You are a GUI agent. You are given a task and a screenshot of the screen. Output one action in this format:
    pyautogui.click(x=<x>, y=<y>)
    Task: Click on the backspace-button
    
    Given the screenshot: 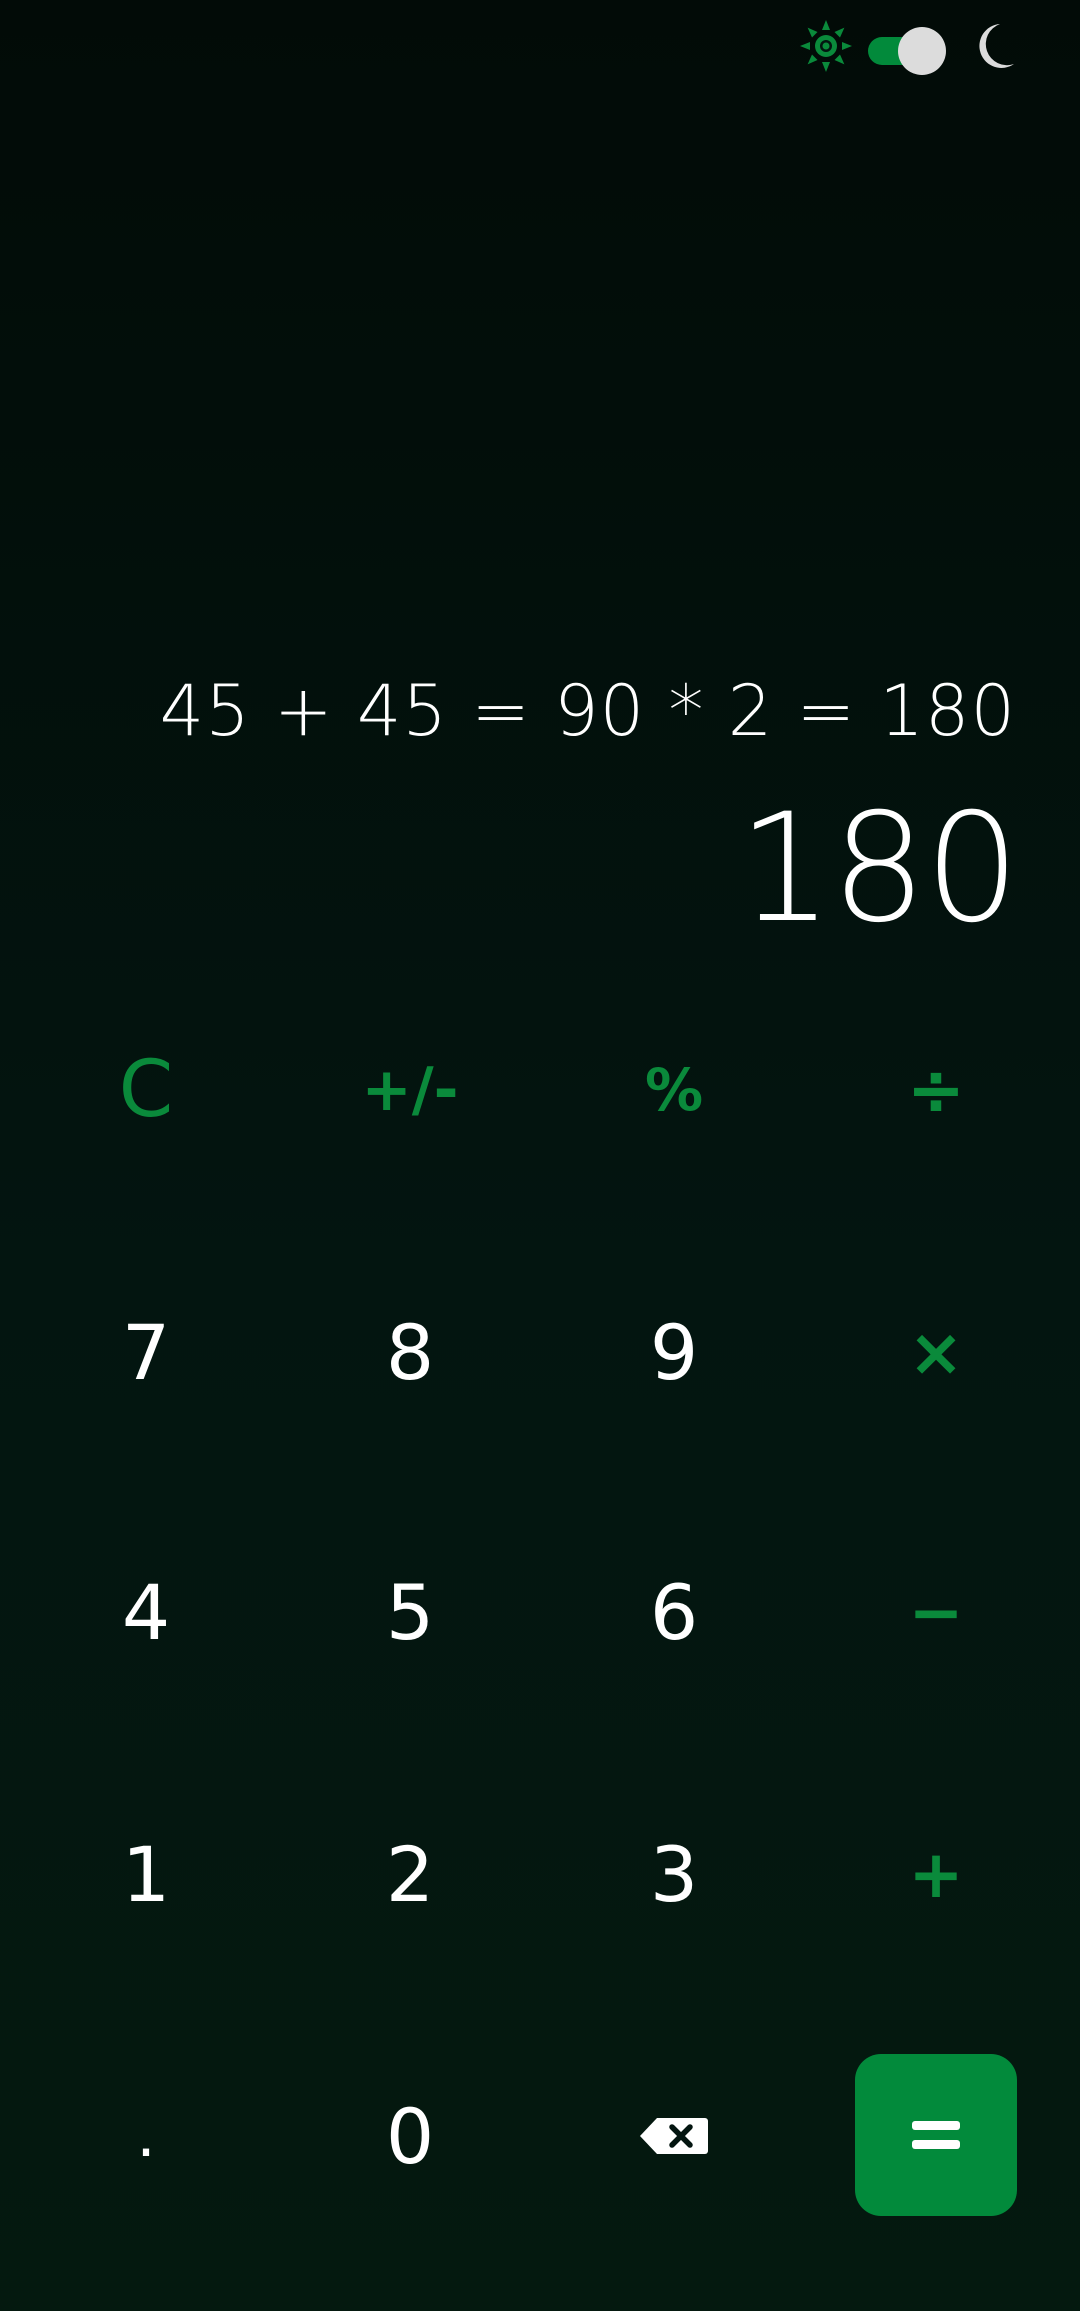 What is the action you would take?
    pyautogui.click(x=674, y=2136)
    